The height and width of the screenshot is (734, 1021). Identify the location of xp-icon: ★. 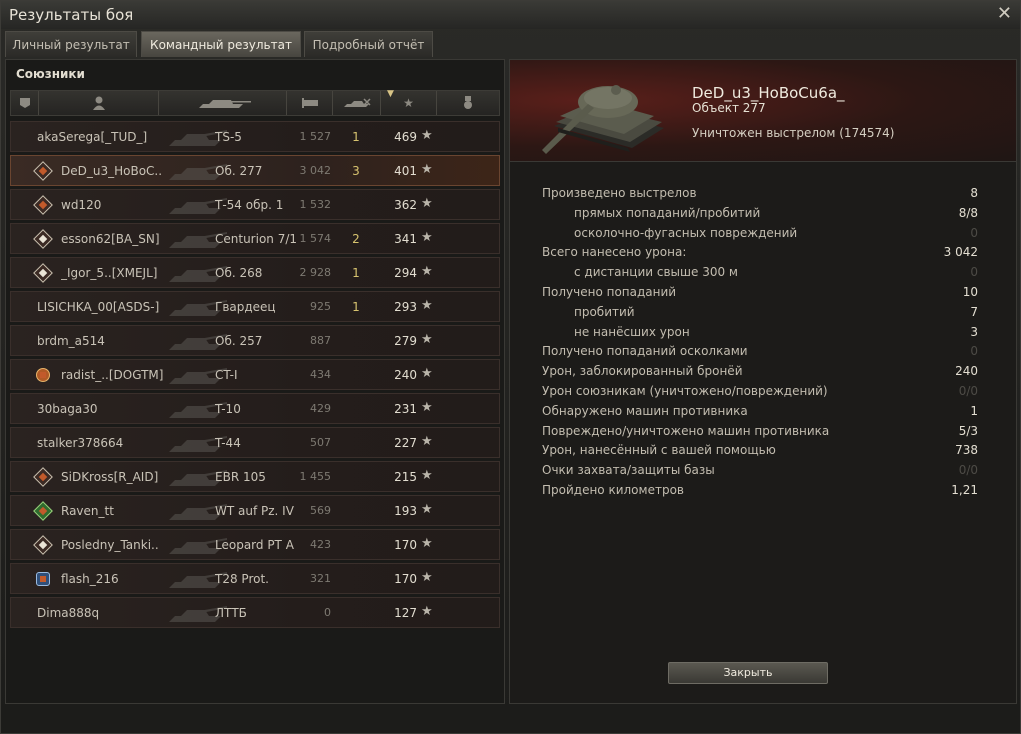
(408, 103).